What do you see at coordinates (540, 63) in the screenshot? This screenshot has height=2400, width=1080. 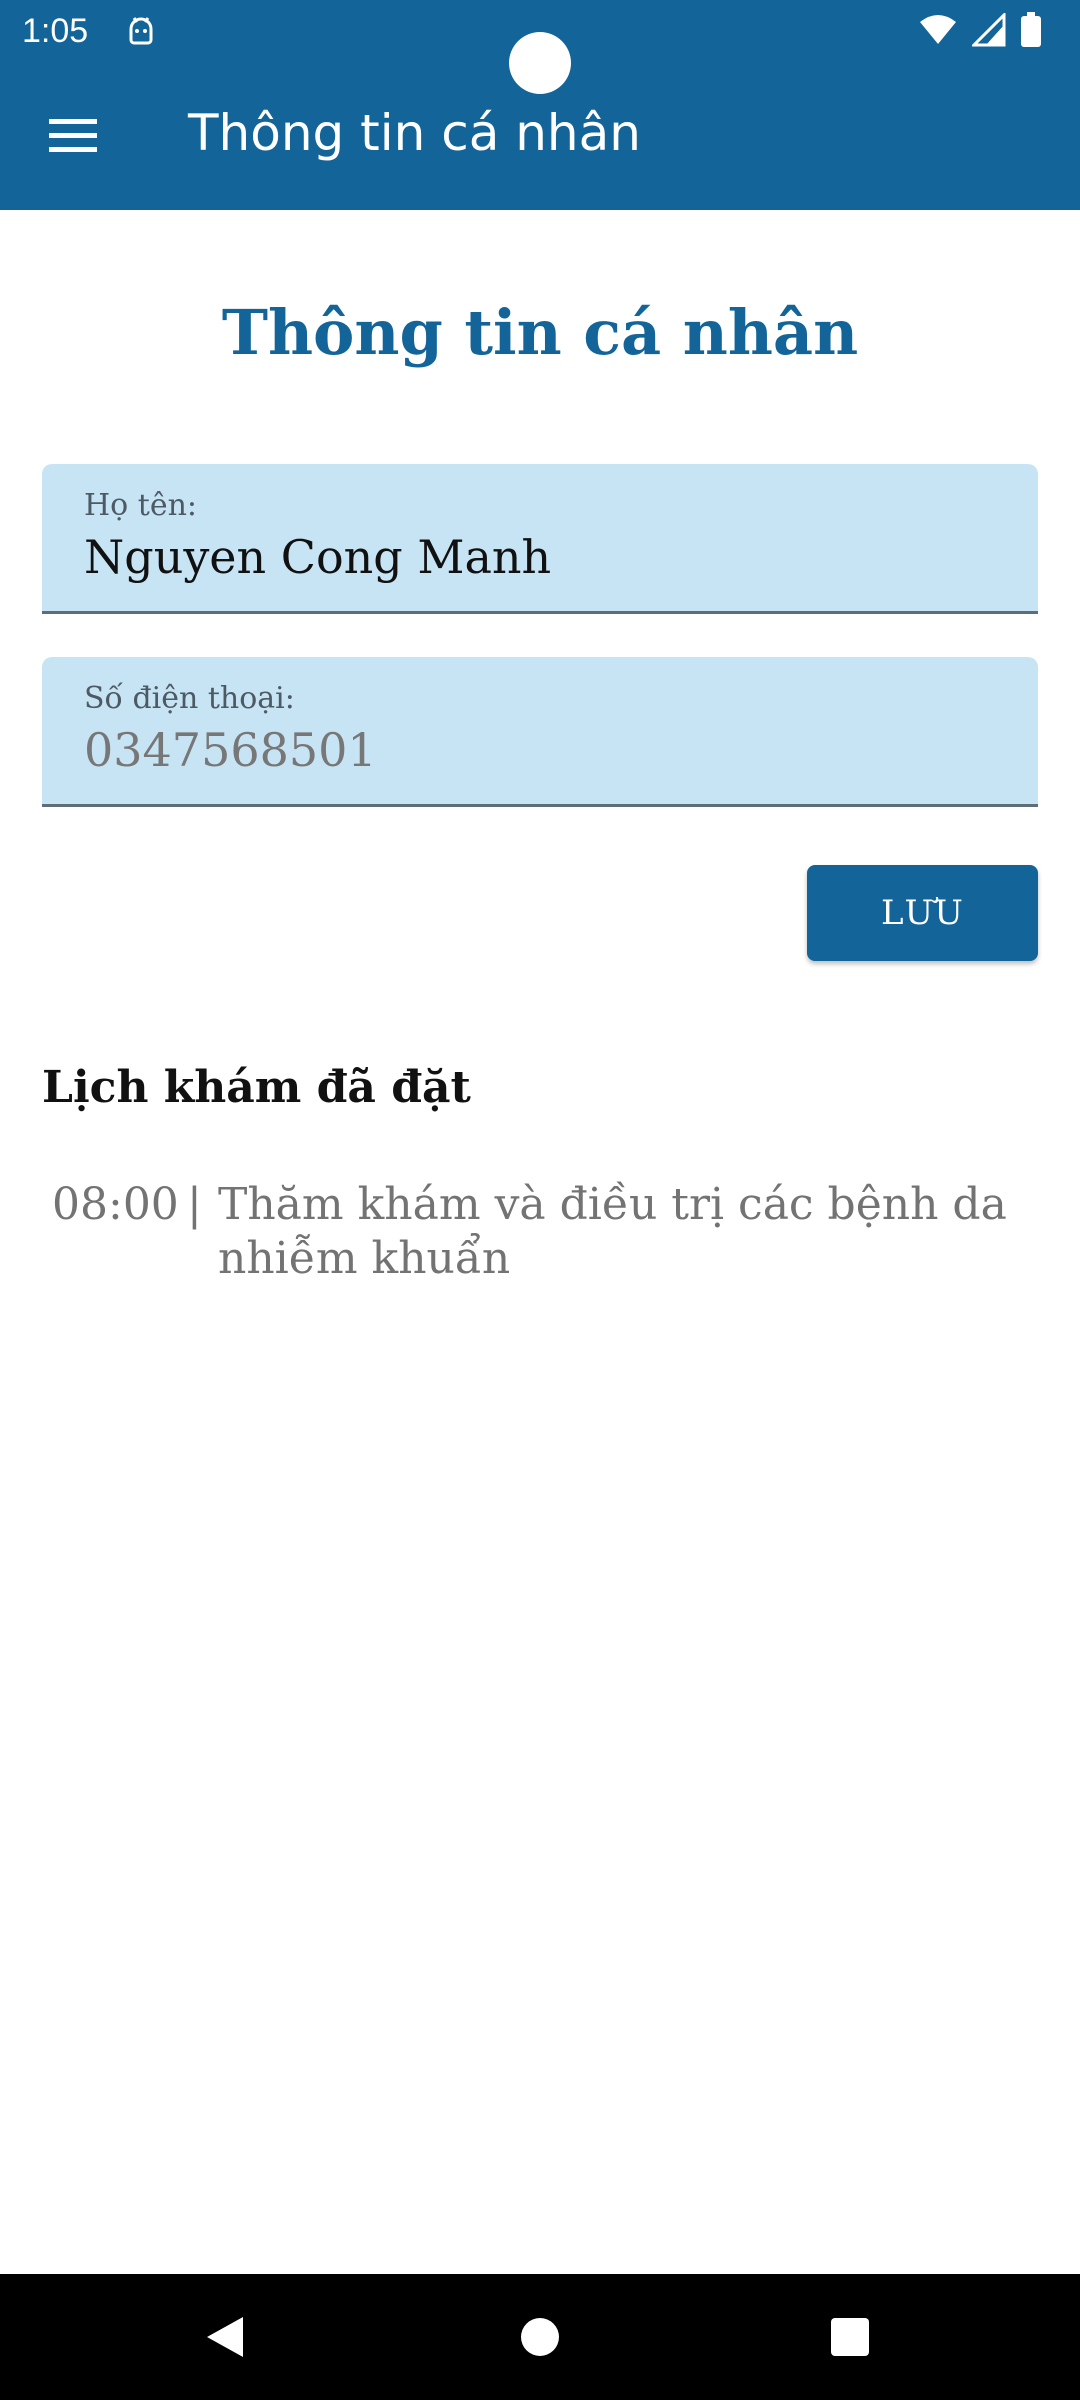 I see `front-camera-cutout` at bounding box center [540, 63].